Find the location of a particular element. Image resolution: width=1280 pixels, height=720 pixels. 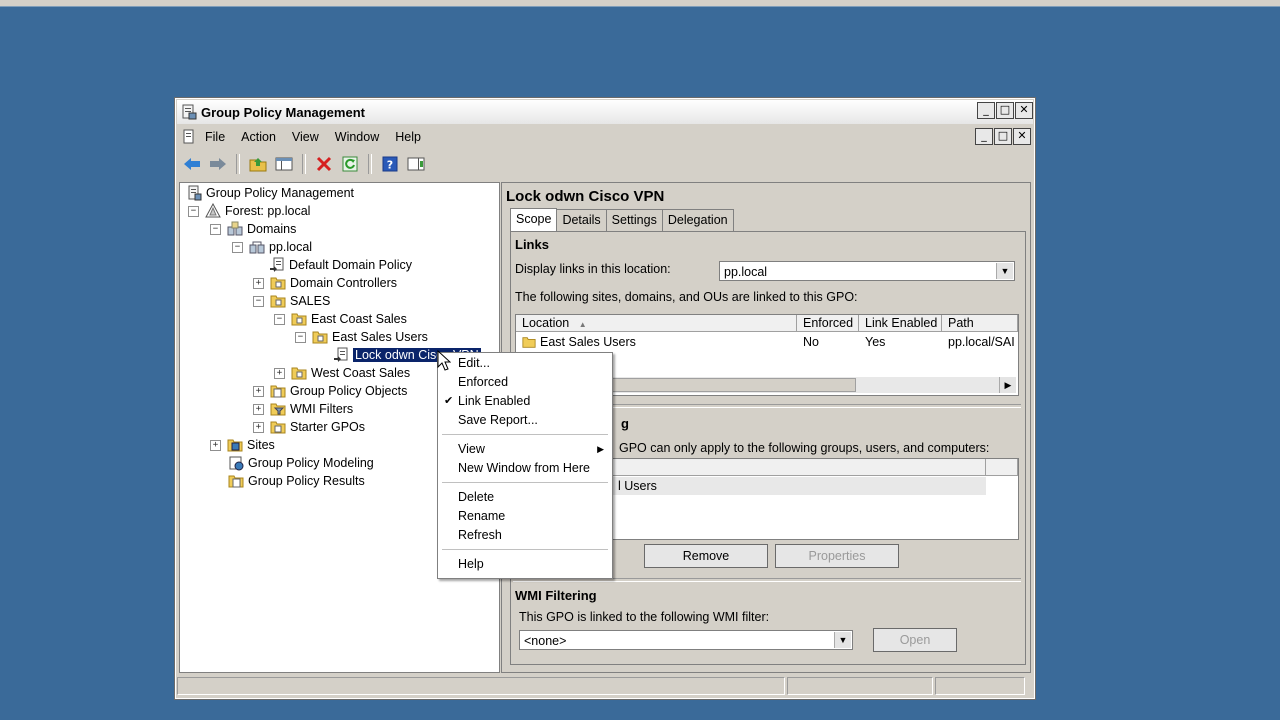

window-controls: _ □ ✕ is located at coordinates (1005, 110).